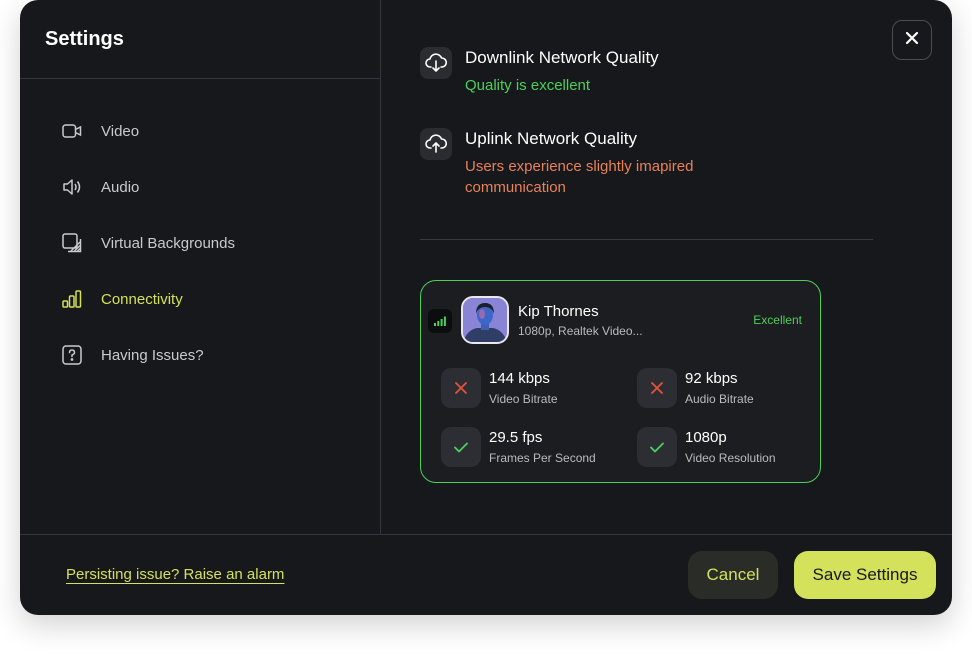 The width and height of the screenshot is (972, 660). Describe the element at coordinates (695, 388) in the screenshot. I see `stat-audio-bitrate: 92 kbps Audio Bitrate` at that location.